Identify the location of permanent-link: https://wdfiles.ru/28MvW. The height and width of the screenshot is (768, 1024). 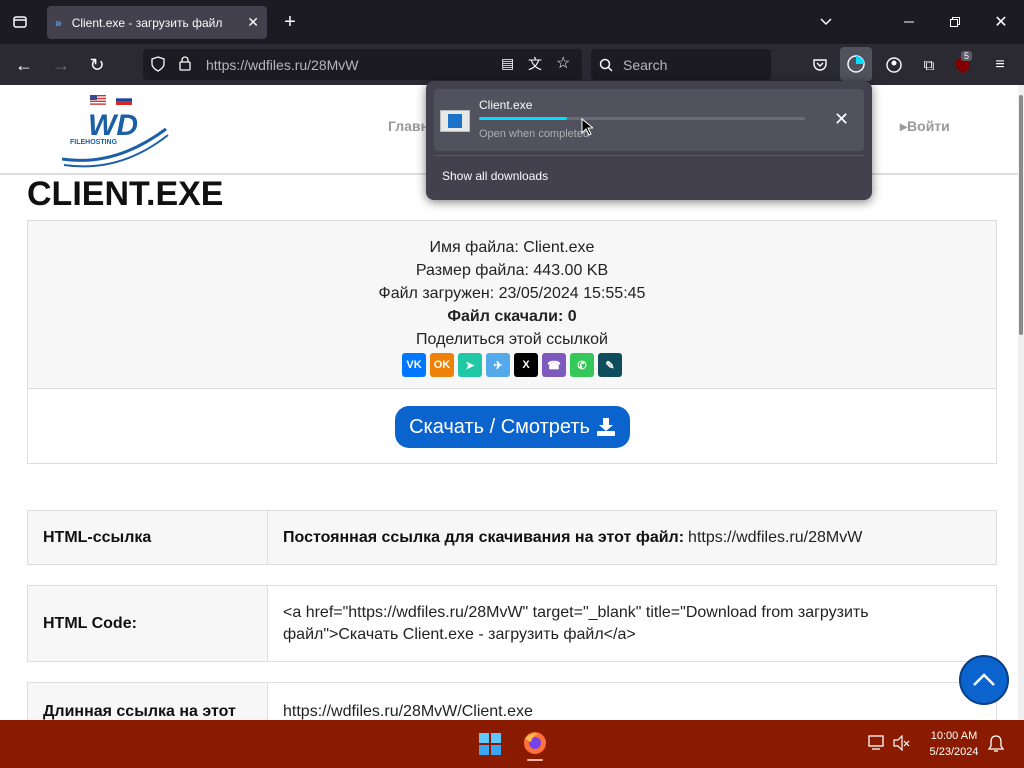
(775, 538).